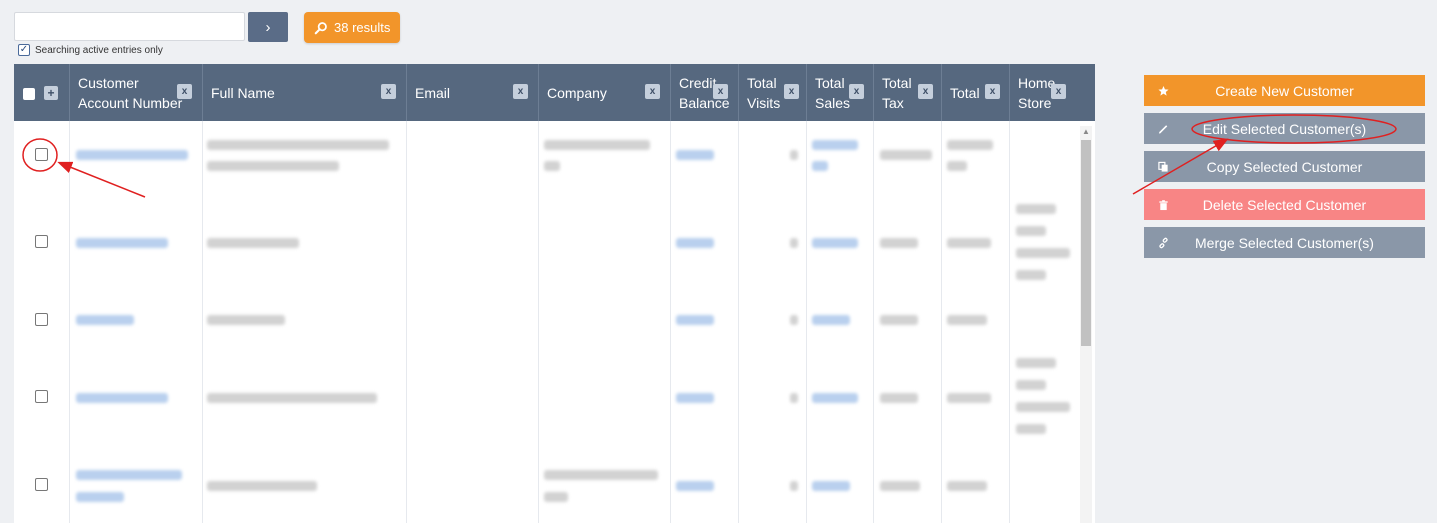  I want to click on results-count: 38 results, so click(362, 27).